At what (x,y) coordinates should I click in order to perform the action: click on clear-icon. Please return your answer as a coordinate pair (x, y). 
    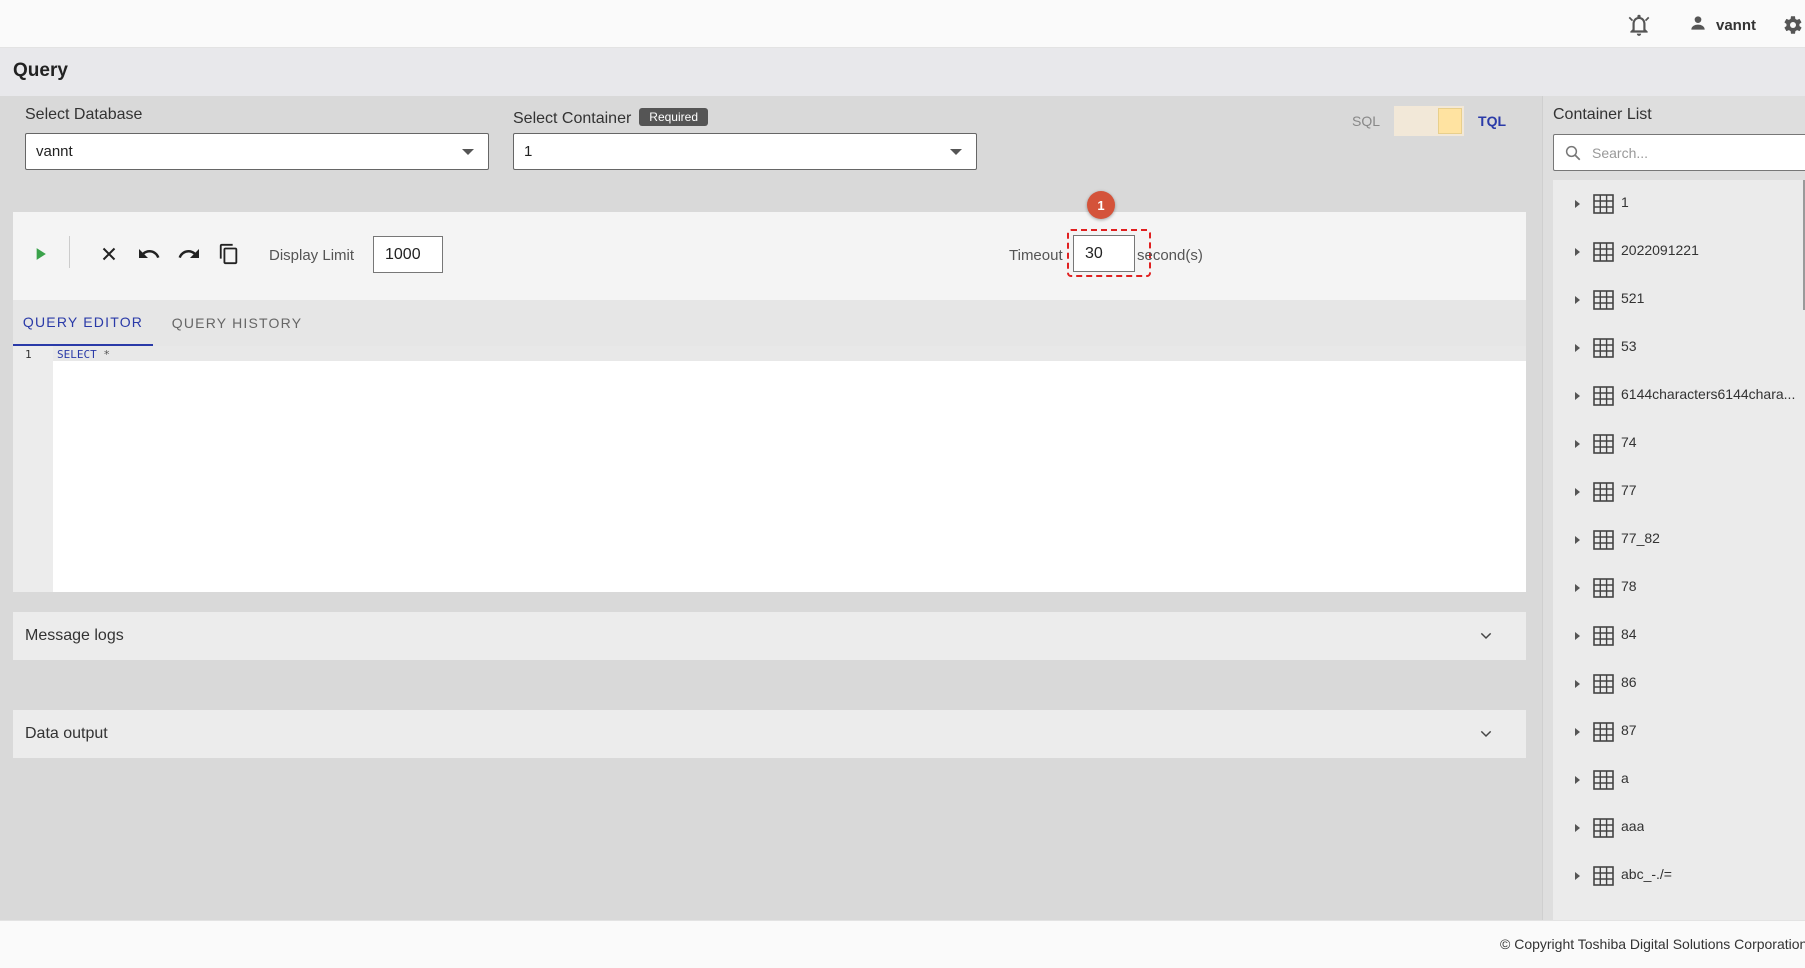
    Looking at the image, I should click on (109, 254).